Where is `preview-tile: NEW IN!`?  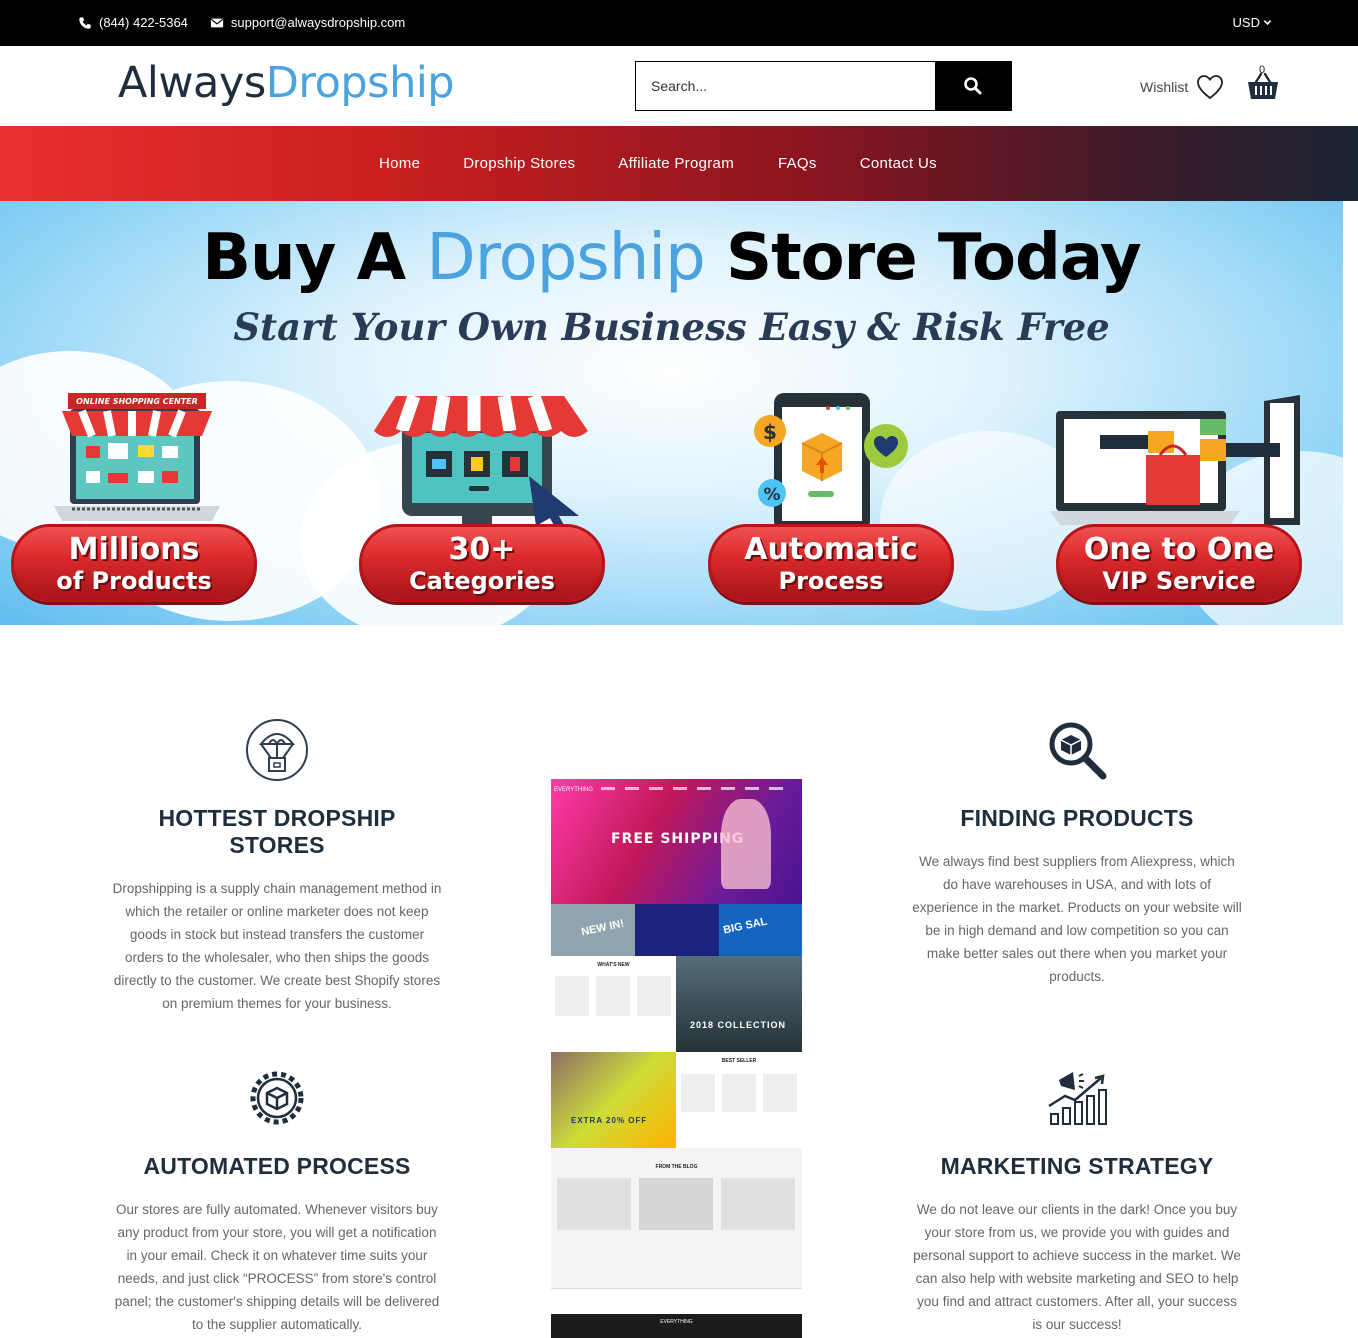
preview-tile: NEW IN! is located at coordinates (593, 930).